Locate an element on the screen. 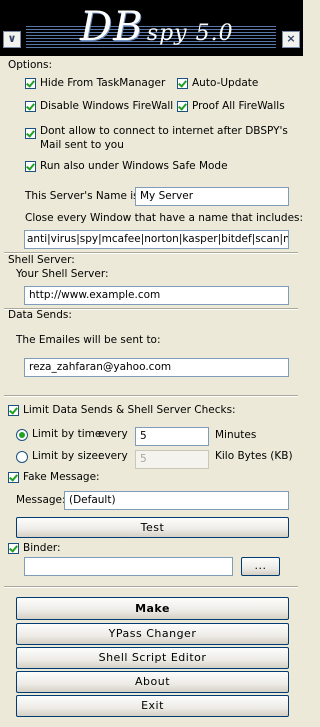  emails-label: The Emailes will be sent to: is located at coordinates (88, 340).